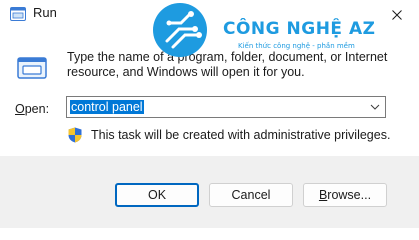 The width and height of the screenshot is (419, 240). What do you see at coordinates (375, 107) in the screenshot?
I see `chevron-down-icon` at bounding box center [375, 107].